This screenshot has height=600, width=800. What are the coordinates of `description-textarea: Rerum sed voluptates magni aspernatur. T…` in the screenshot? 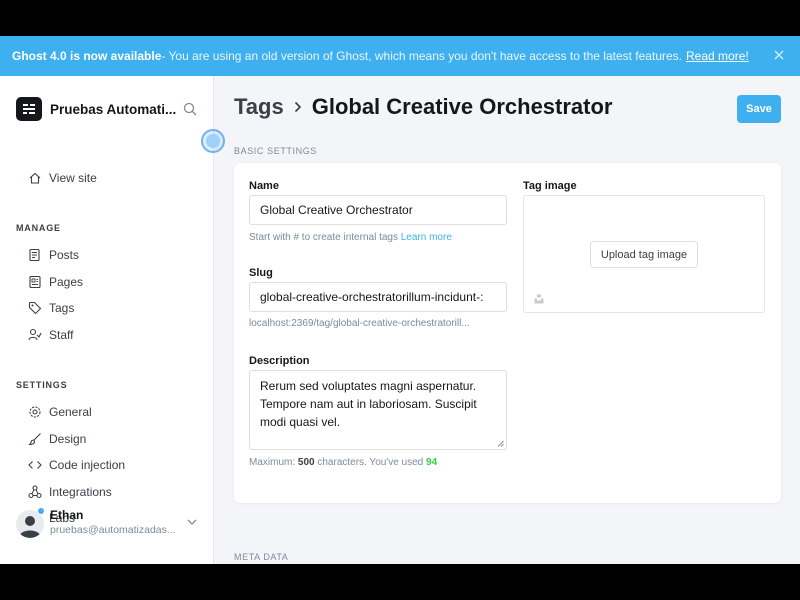 It's located at (378, 410).